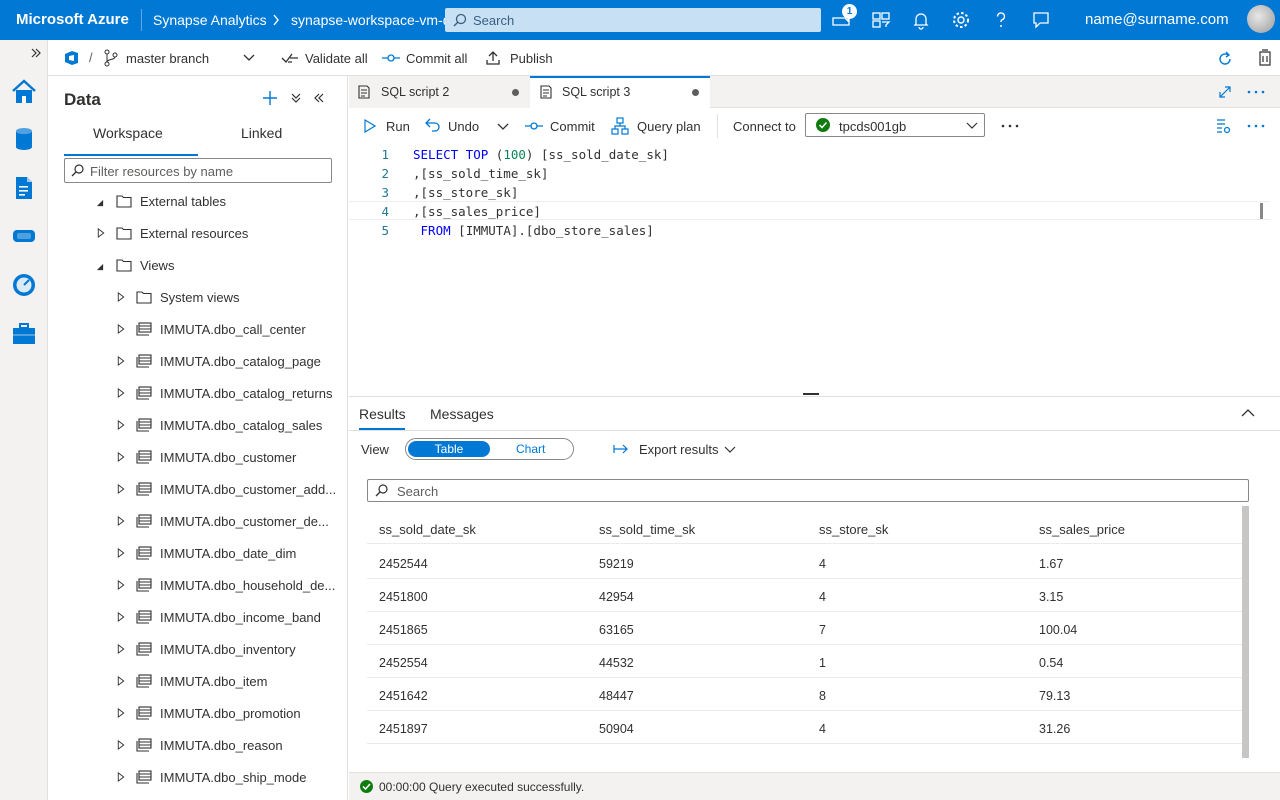 This screenshot has height=800, width=1280. Describe the element at coordinates (1223, 126) in the screenshot. I see `properties-icon` at that location.